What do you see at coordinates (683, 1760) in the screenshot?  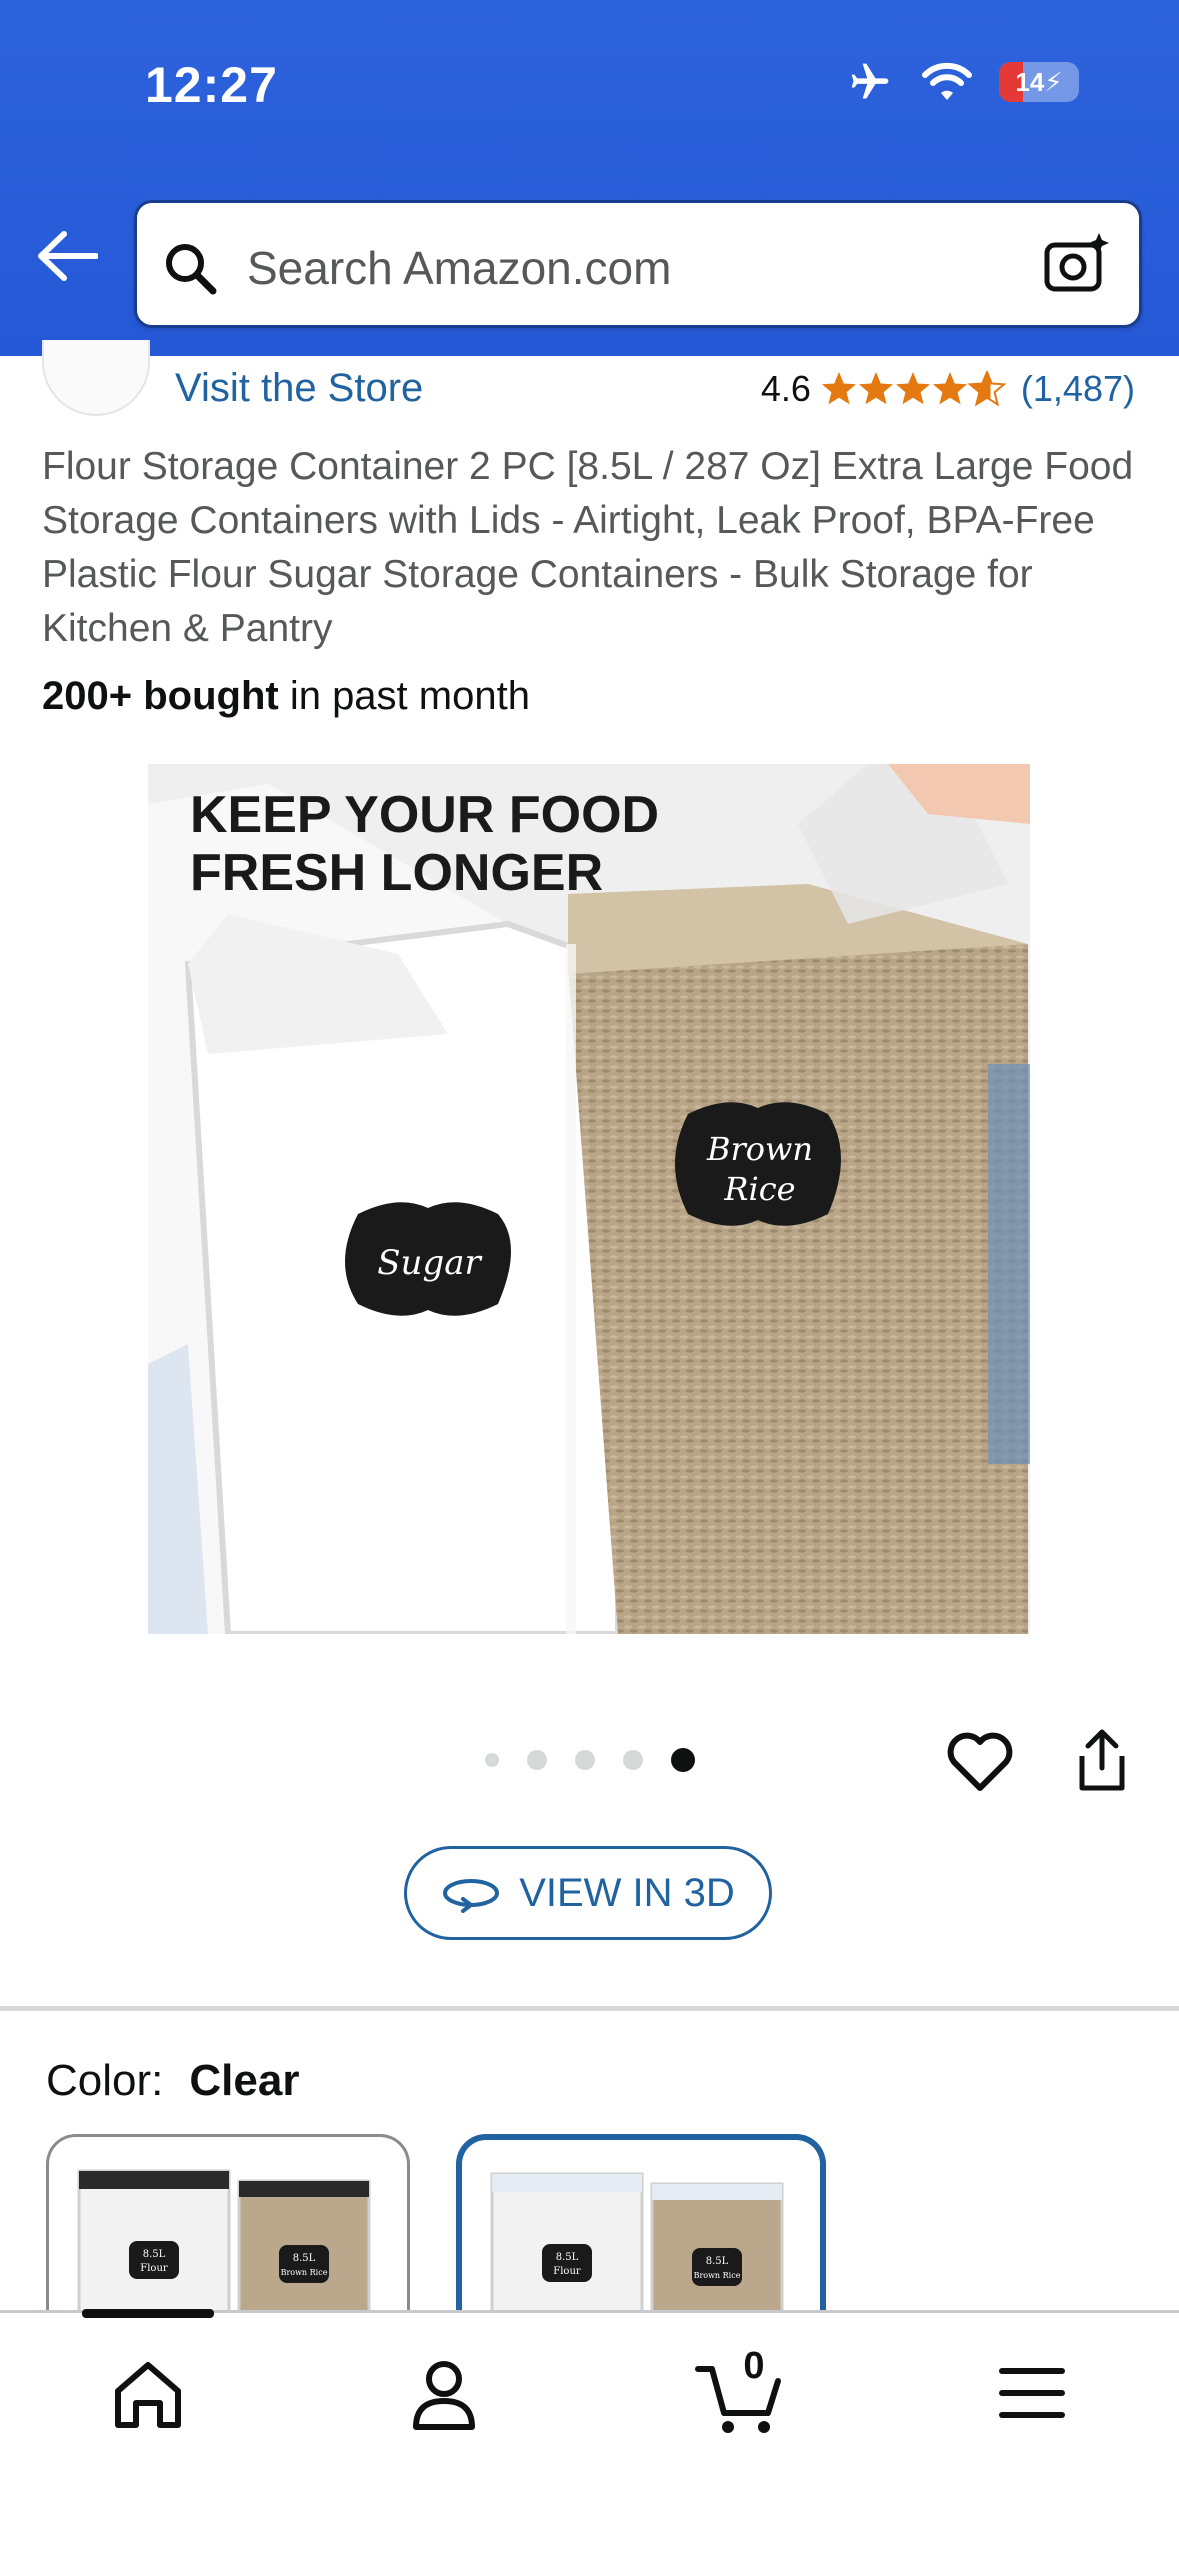 I see `carousel-dot-active` at bounding box center [683, 1760].